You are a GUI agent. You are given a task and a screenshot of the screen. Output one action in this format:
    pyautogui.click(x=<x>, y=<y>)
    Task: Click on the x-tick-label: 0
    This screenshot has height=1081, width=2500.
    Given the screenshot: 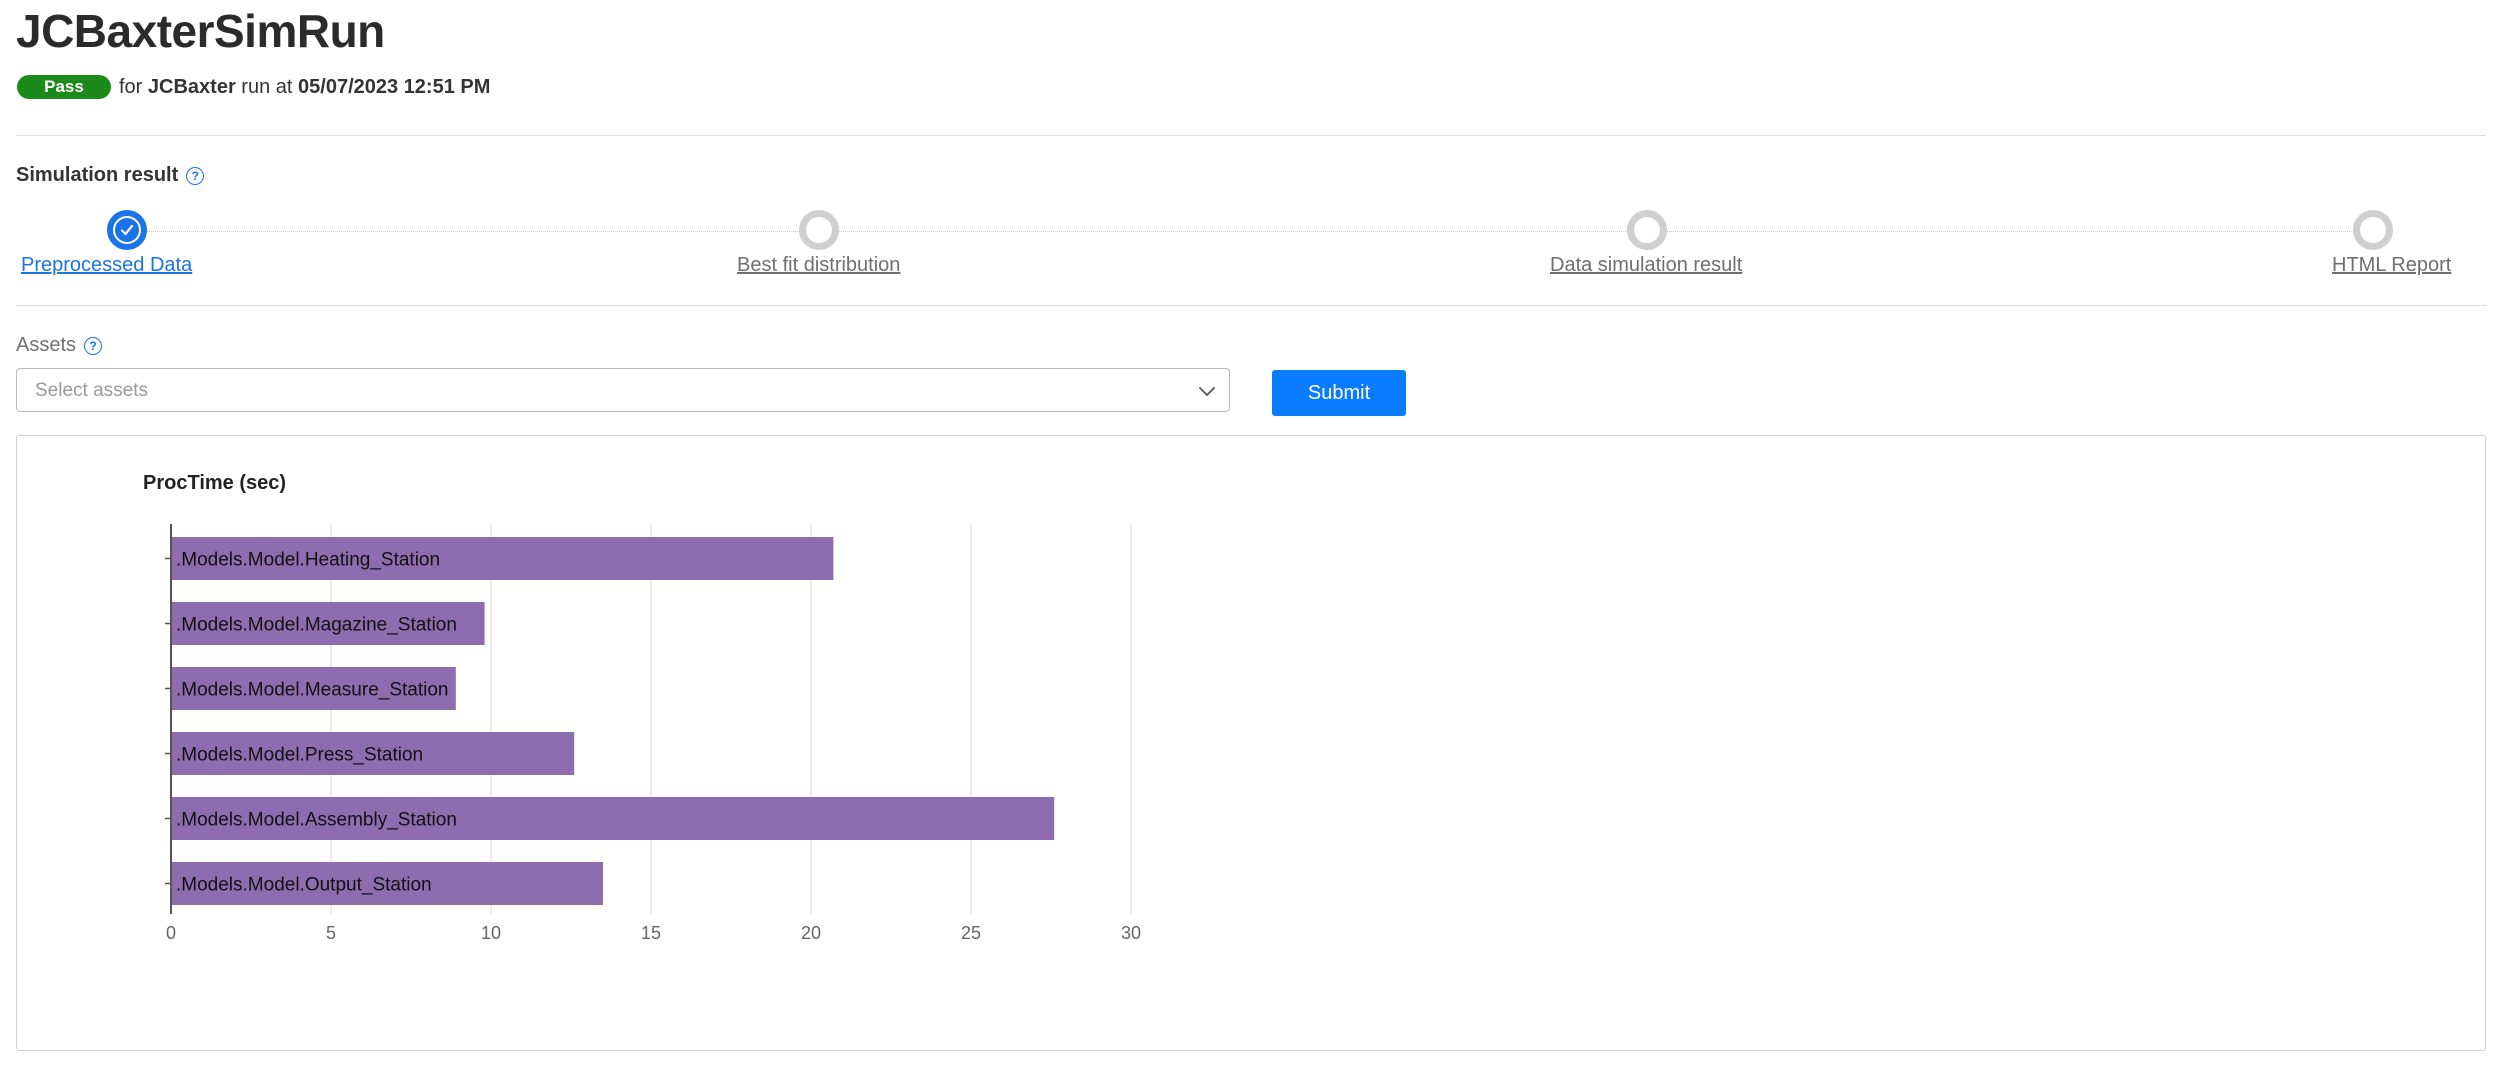 What is the action you would take?
    pyautogui.click(x=171, y=933)
    